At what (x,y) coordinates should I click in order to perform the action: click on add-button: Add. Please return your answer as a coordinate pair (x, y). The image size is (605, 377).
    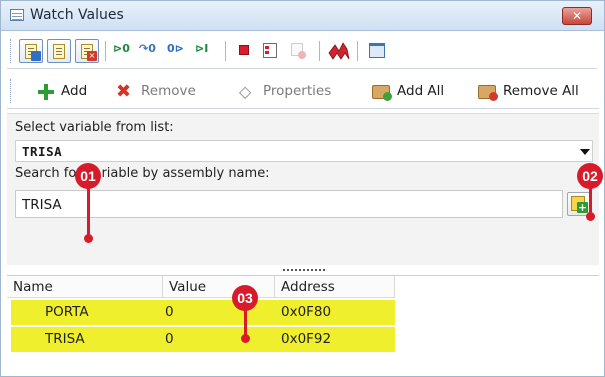
    Looking at the image, I should click on (73, 92).